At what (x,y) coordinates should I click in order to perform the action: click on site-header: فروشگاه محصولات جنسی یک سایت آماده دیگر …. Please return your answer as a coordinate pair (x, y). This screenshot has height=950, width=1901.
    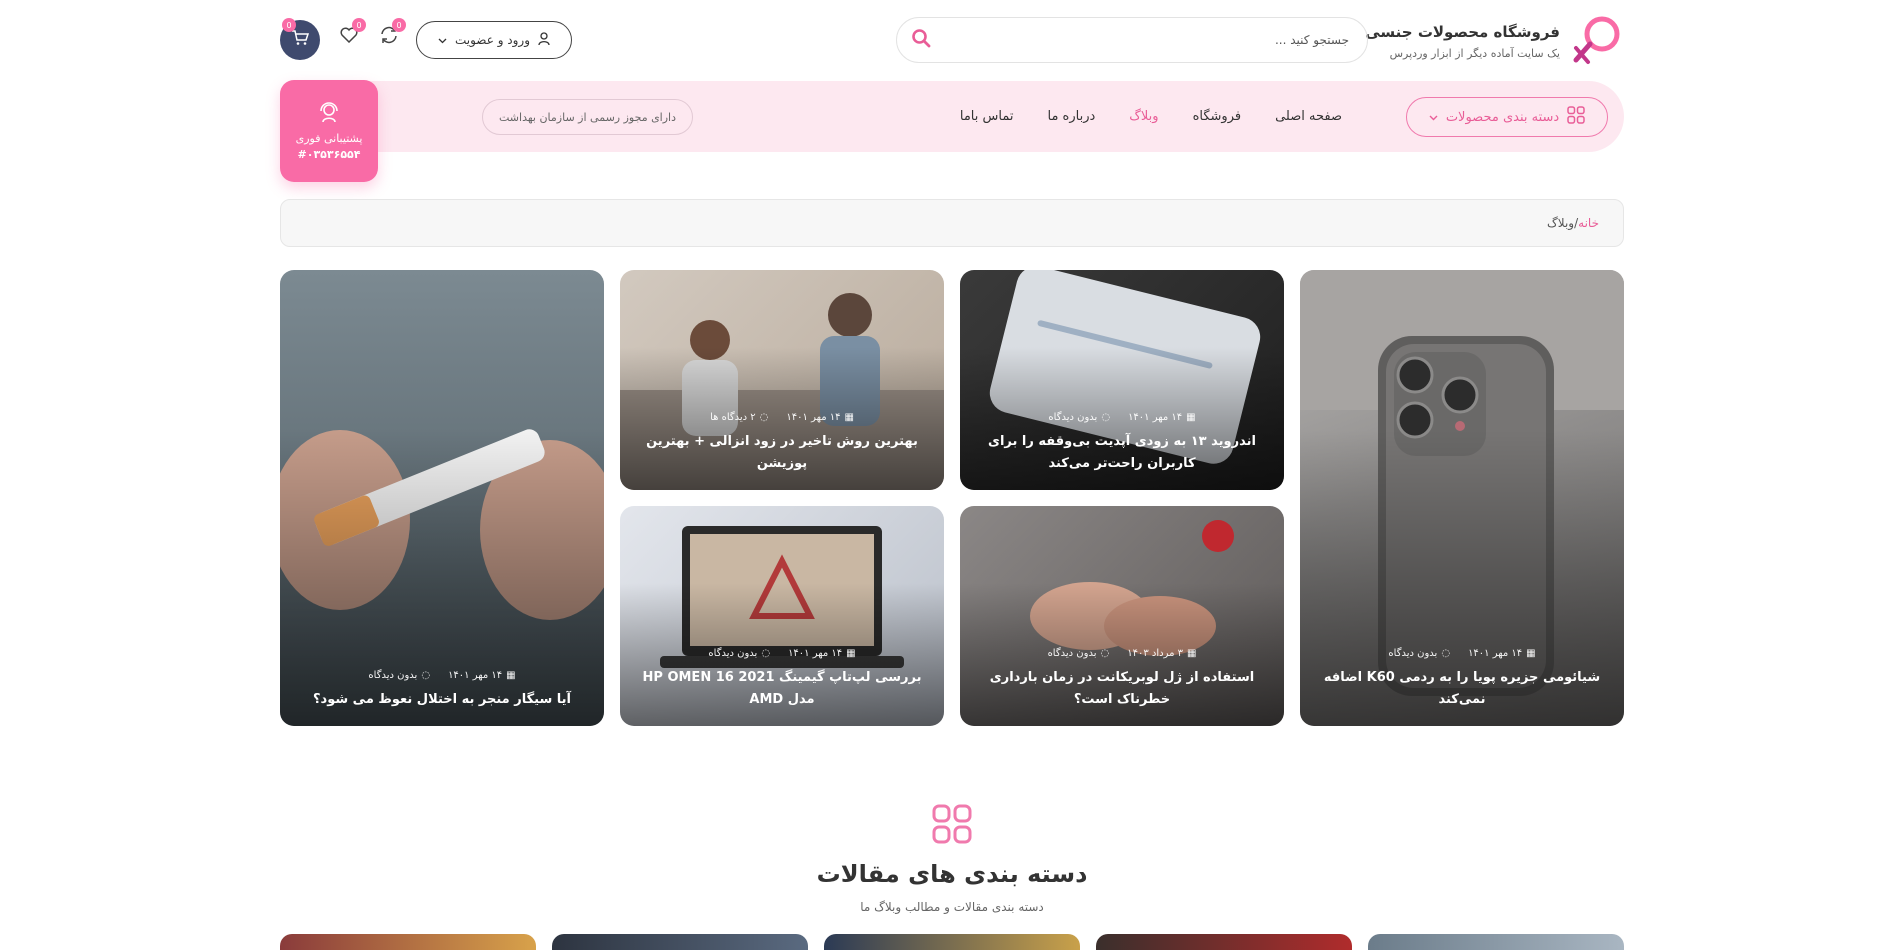
    Looking at the image, I should click on (952, 41).